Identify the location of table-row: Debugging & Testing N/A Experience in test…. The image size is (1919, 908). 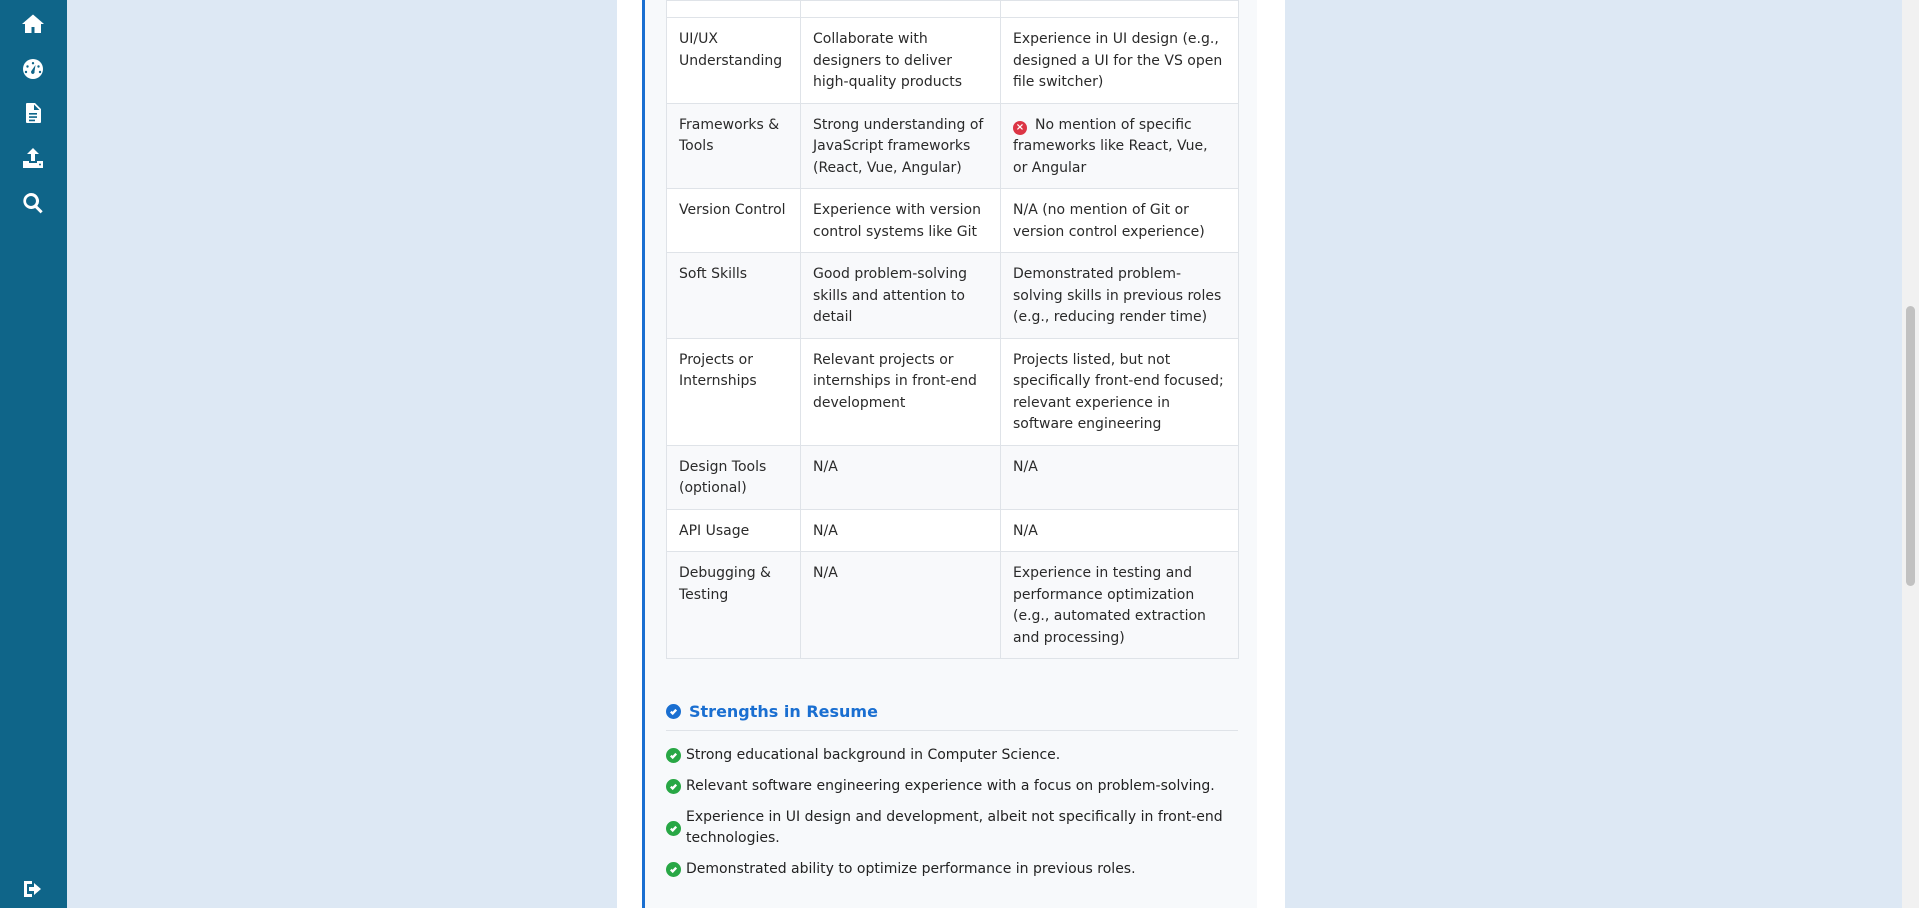
(952, 605).